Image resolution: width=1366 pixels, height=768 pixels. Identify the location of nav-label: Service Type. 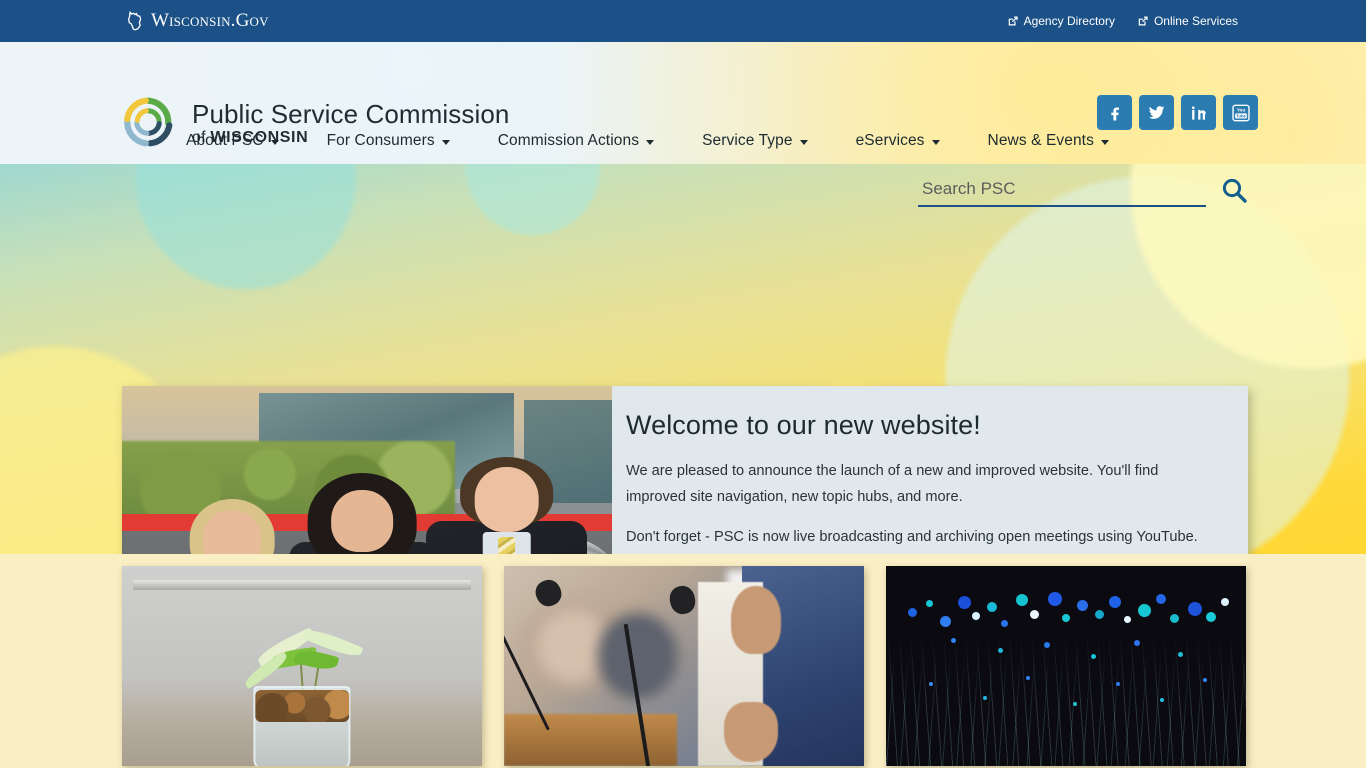
(747, 140).